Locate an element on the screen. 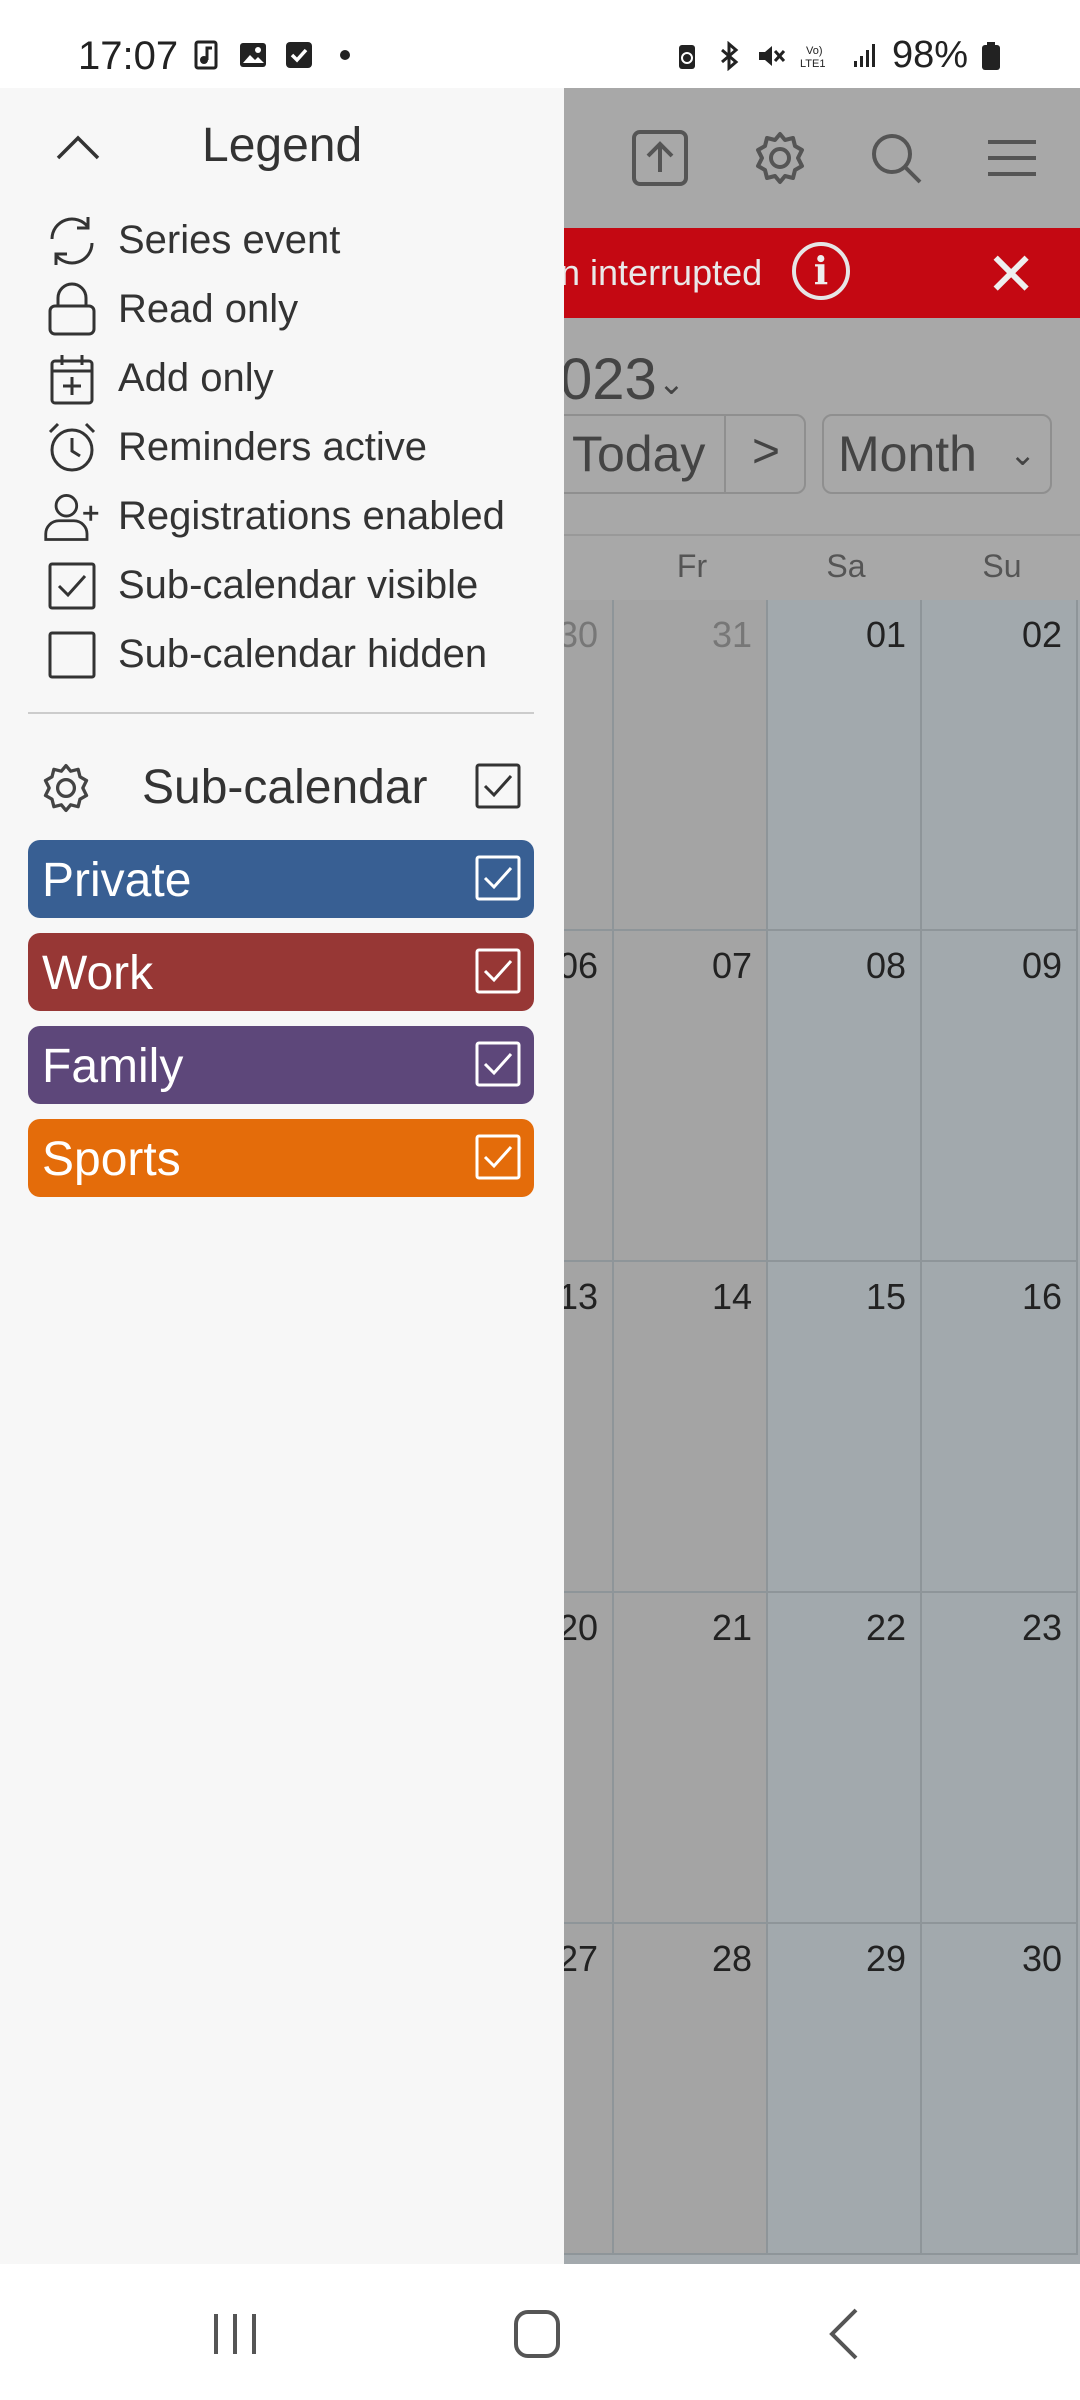 This screenshot has height=2400, width=1080. alarm-clock-icon is located at coordinates (72, 448).